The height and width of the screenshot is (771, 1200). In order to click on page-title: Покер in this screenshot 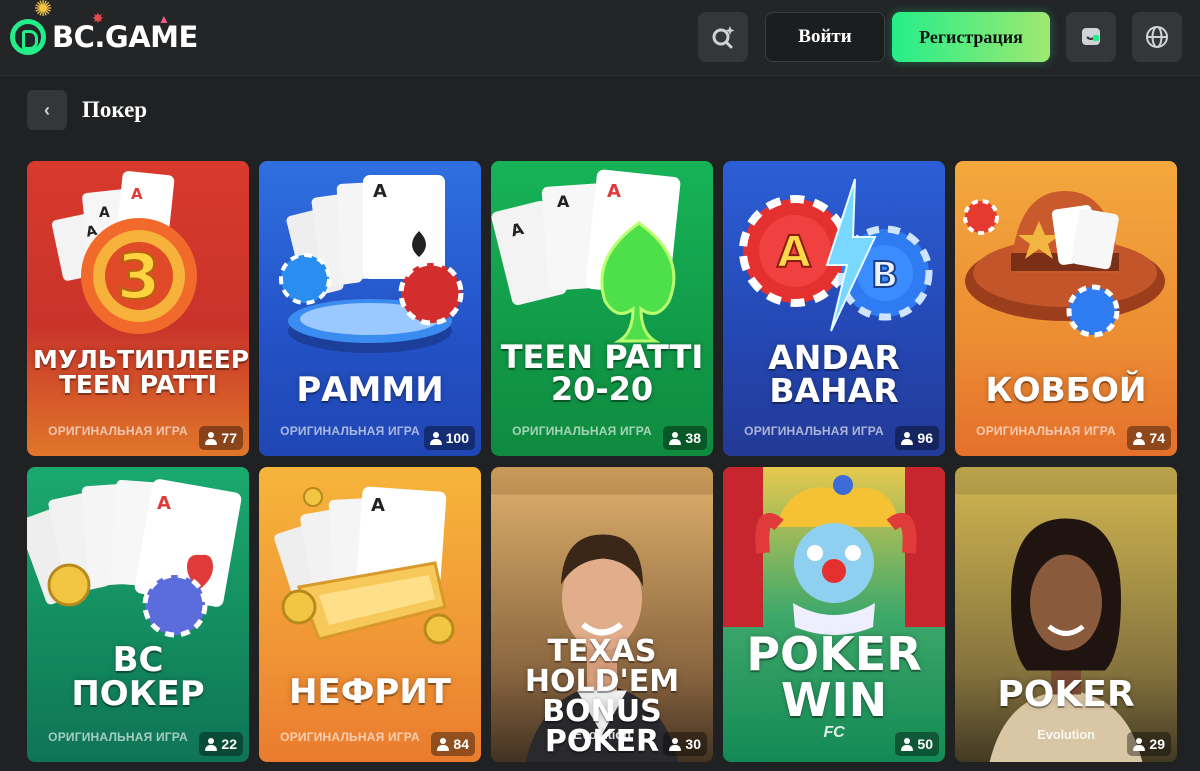, I will do `click(115, 109)`.